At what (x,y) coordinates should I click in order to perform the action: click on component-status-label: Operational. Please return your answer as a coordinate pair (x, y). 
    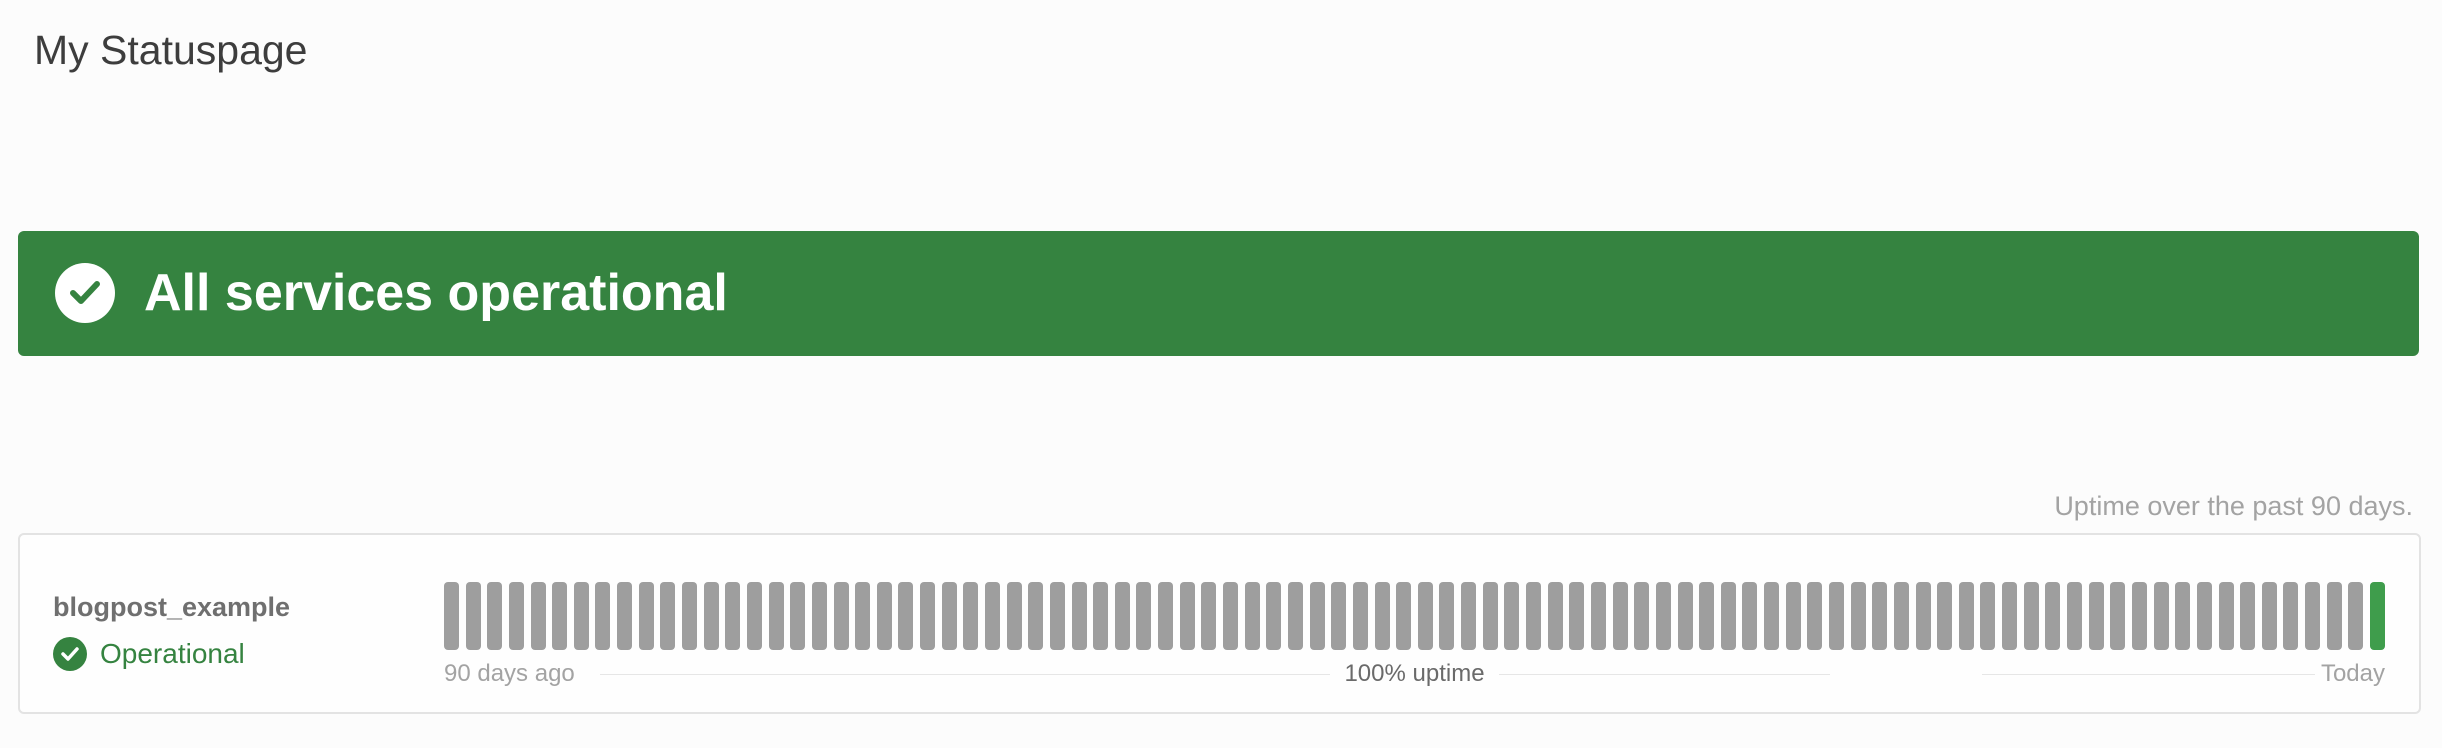
    Looking at the image, I should click on (172, 653).